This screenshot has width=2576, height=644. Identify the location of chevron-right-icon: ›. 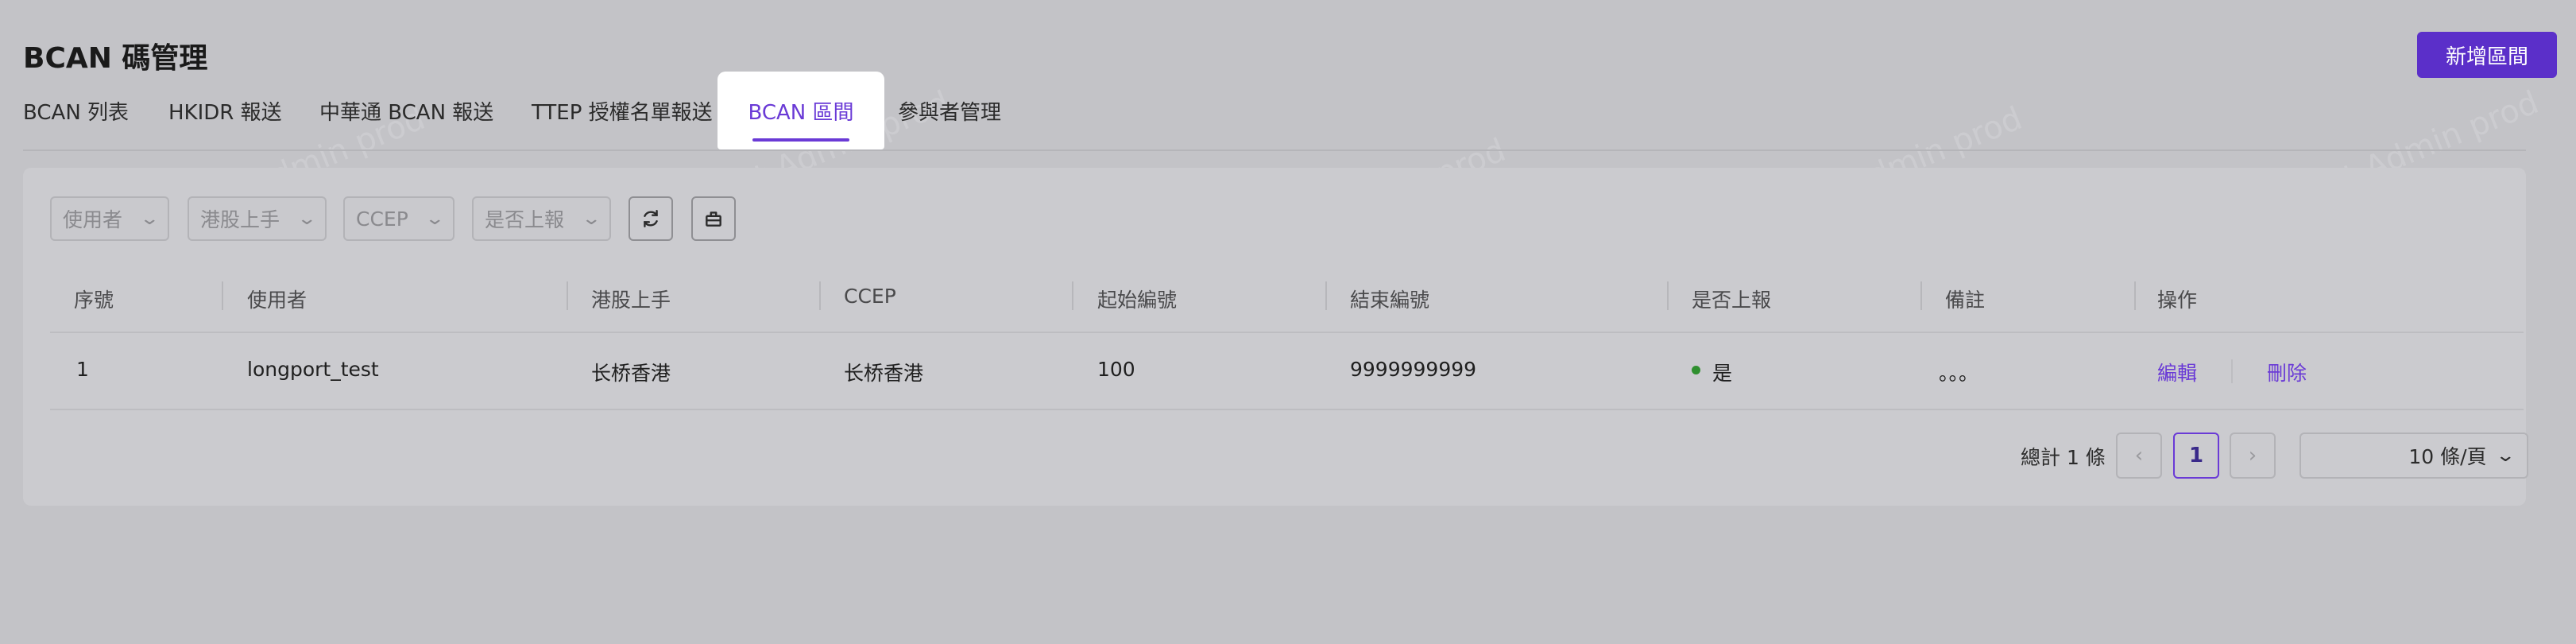
(2252, 456).